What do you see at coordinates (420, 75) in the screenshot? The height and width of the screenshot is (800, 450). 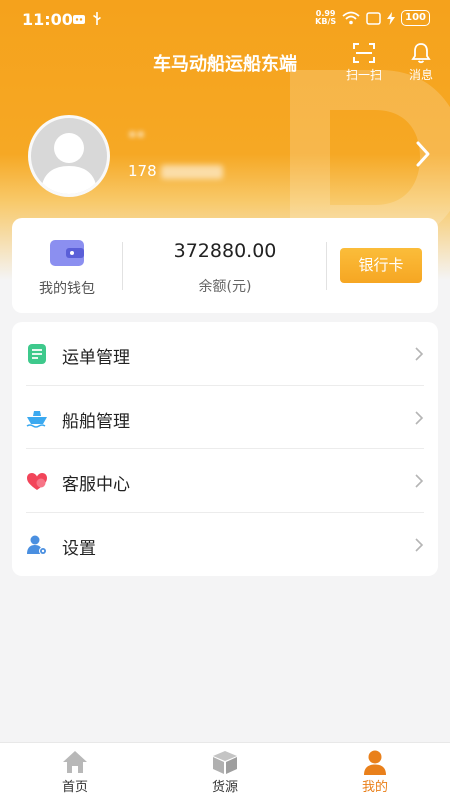 I see `message-label: 消息` at bounding box center [420, 75].